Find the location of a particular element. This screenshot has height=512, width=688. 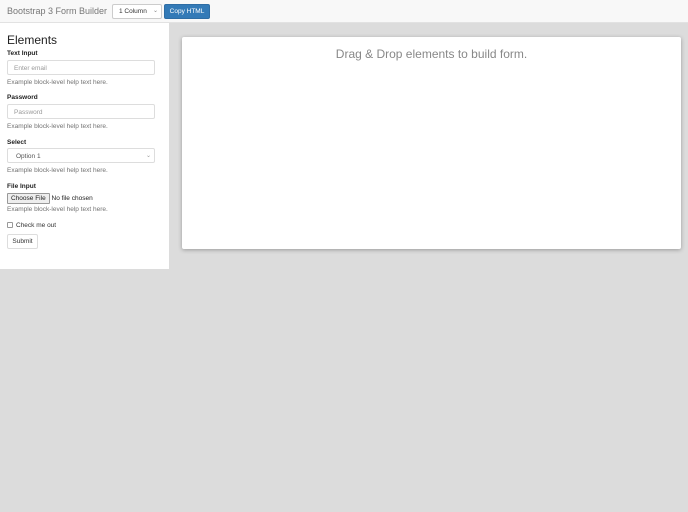

file-input-help: Example block-level help text here. is located at coordinates (57, 209).